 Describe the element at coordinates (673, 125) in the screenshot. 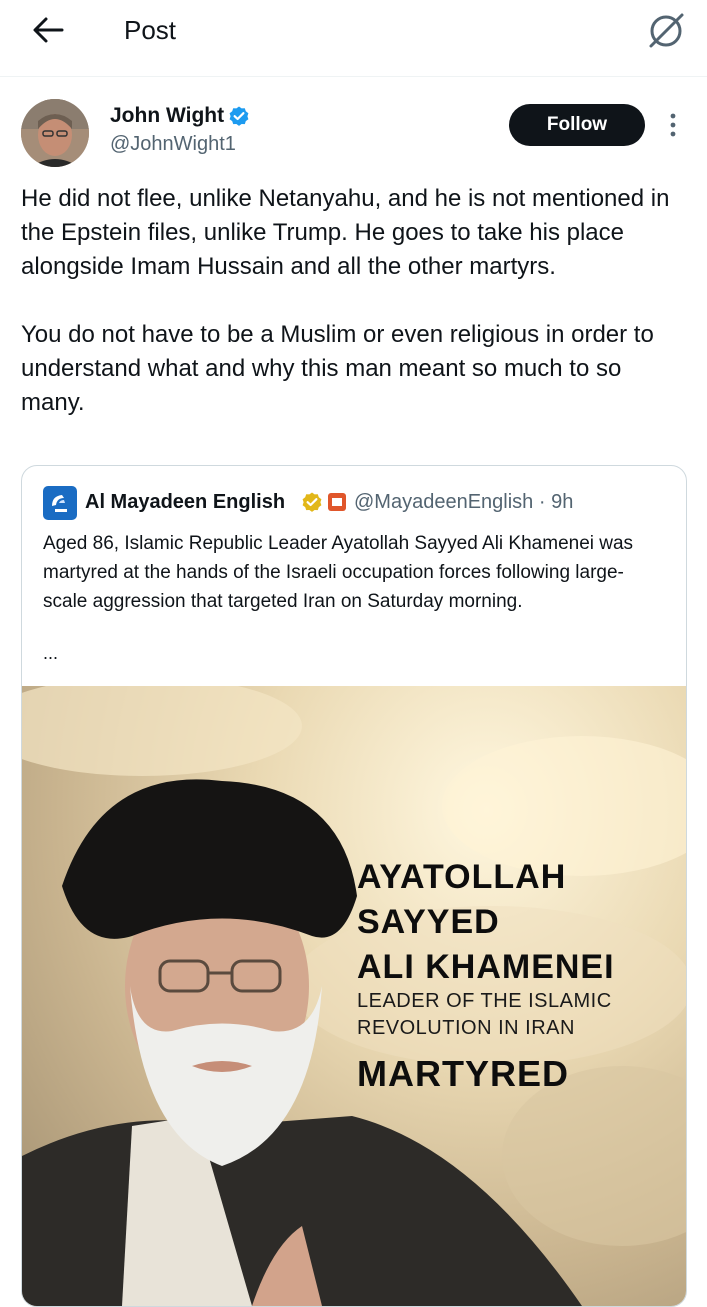

I see `more-options-icon` at that location.